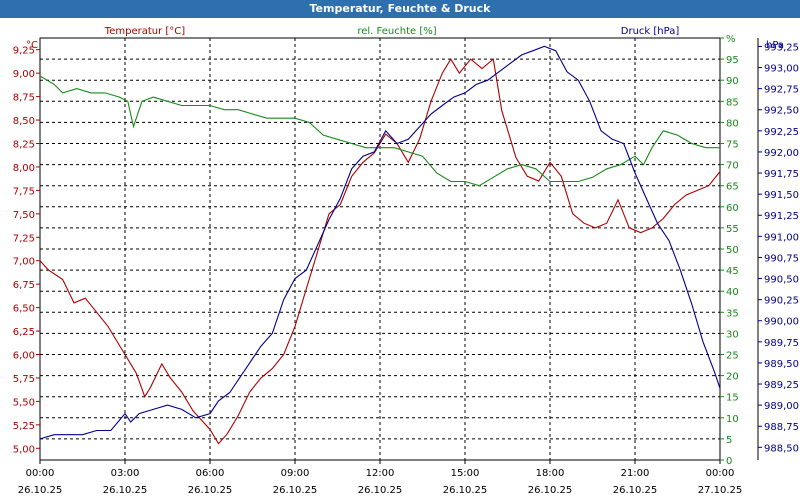 This screenshot has height=500, width=800. I want to click on humidity-tick-label: 15, so click(732, 398).